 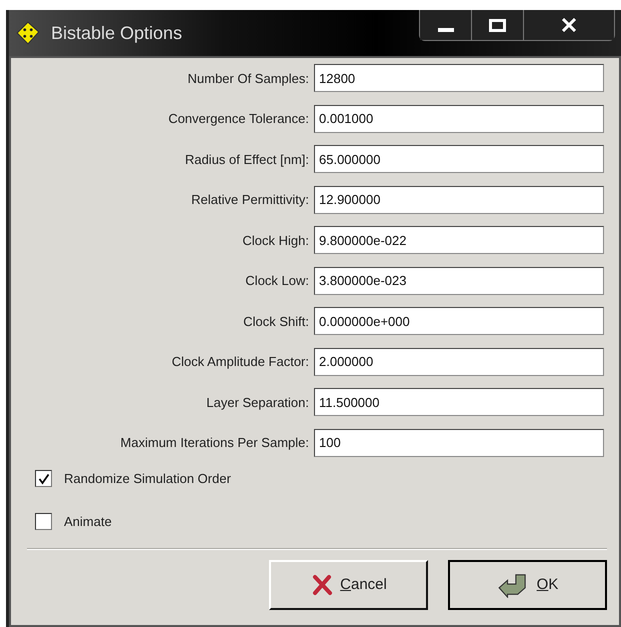 What do you see at coordinates (257, 402) in the screenshot?
I see `field-label: Layer Separation:` at bounding box center [257, 402].